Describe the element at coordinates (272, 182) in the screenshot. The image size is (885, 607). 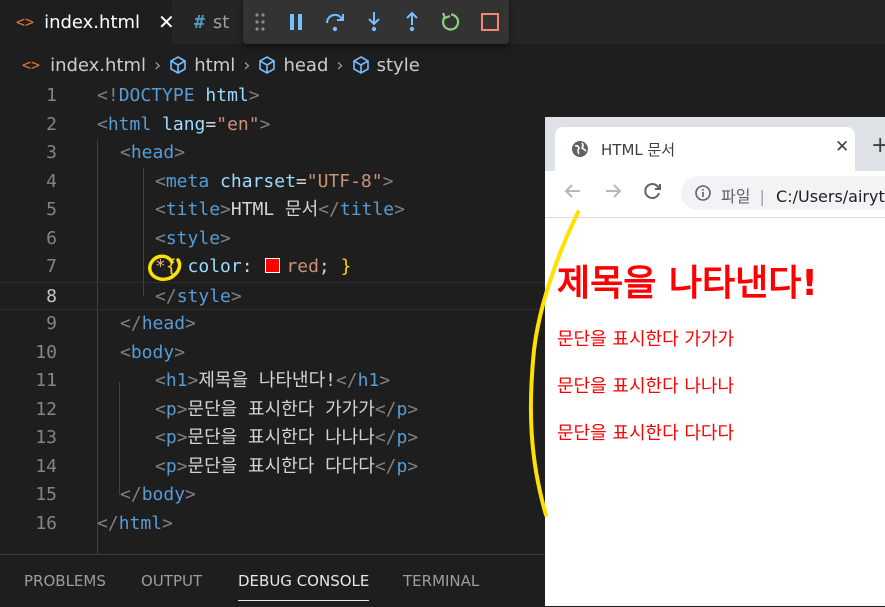
I see `code-line: 4 <meta charset="UTF-8">` at that location.